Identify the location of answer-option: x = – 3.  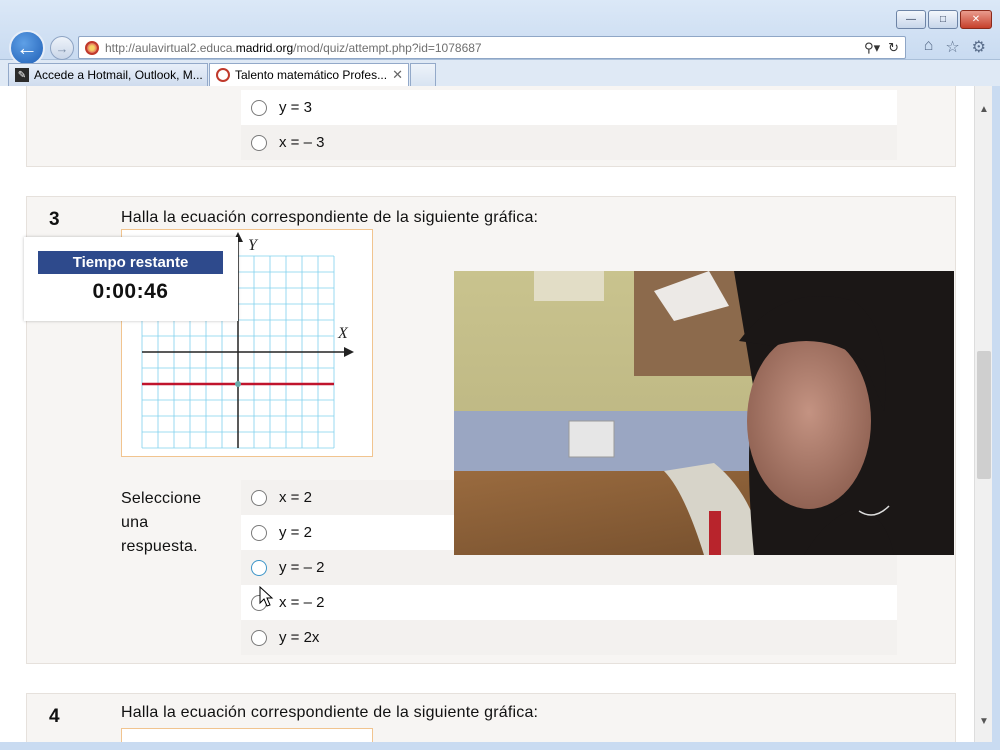
(569, 142).